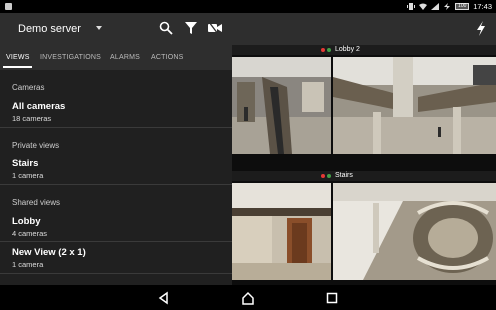 This screenshot has width=496, height=310. Describe the element at coordinates (25, 163) in the screenshot. I see `item-title: Stairs` at that location.